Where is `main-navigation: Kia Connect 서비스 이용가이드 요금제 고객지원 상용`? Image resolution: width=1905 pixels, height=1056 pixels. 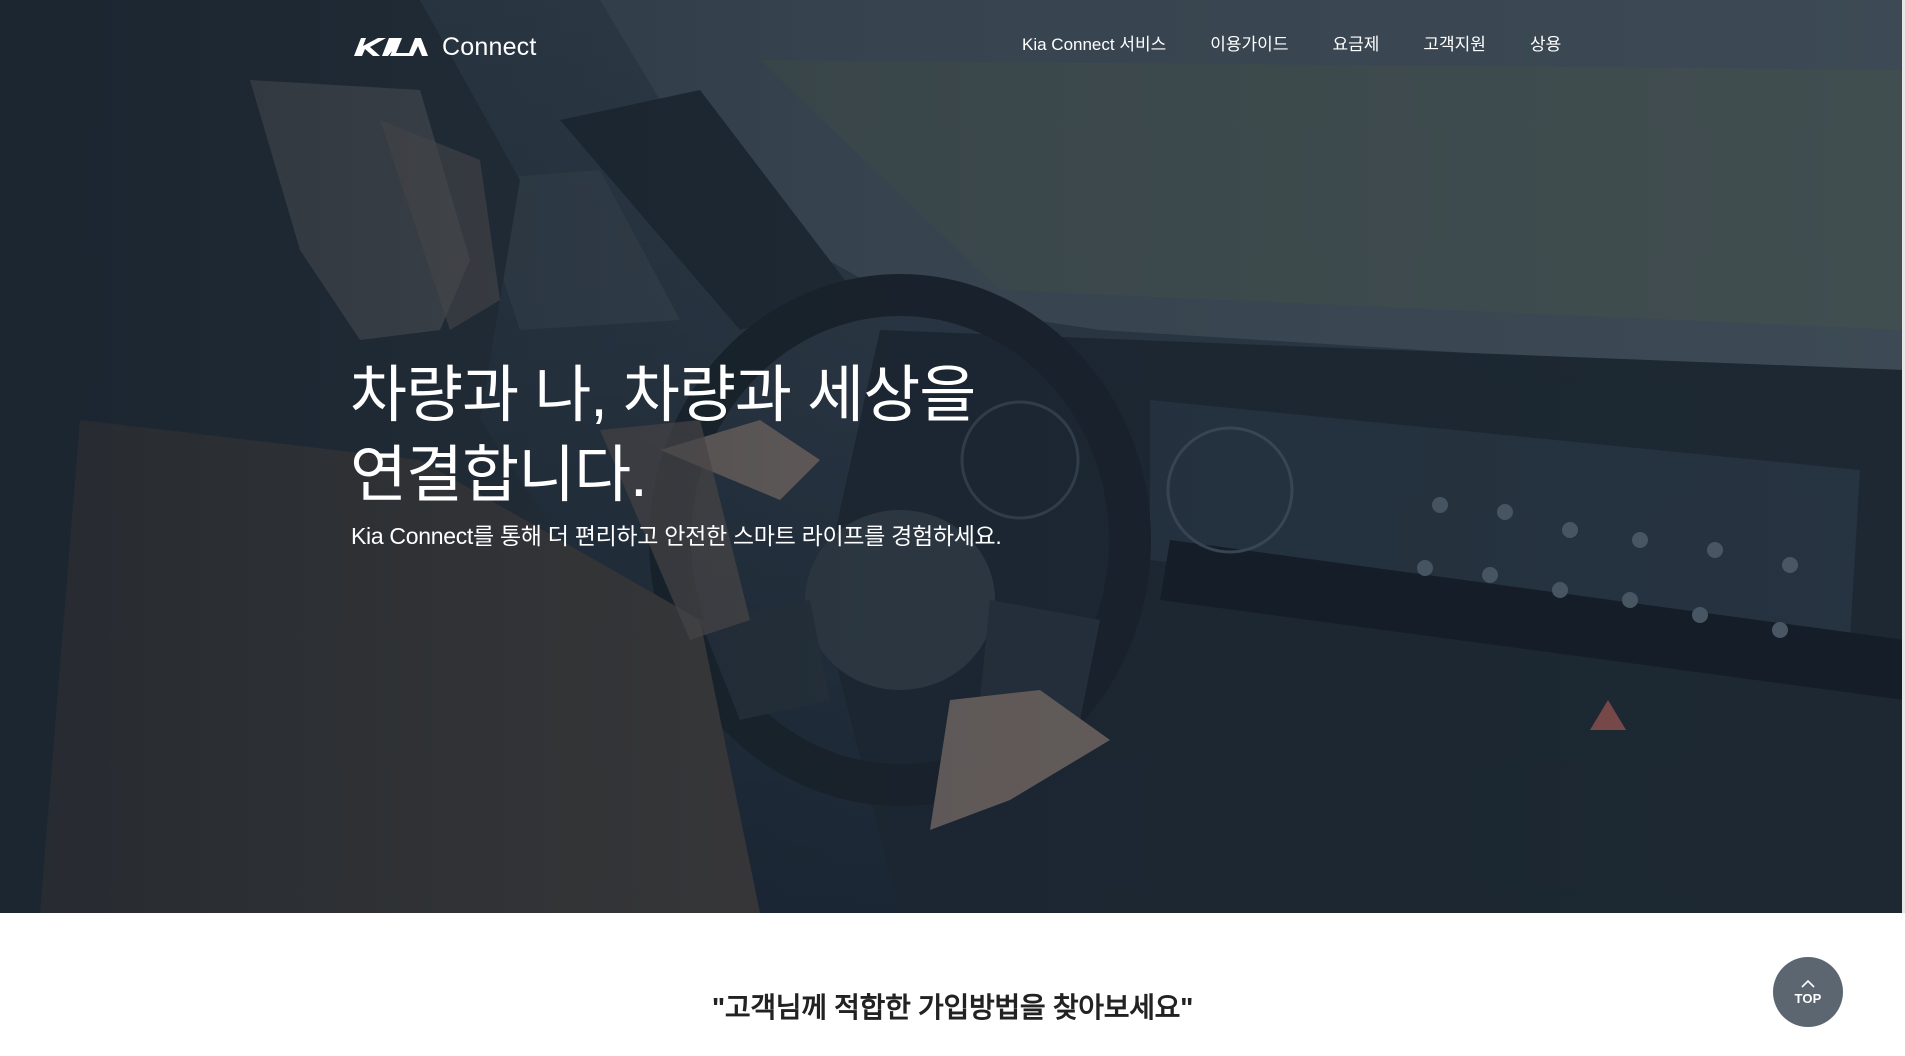
main-navigation: Kia Connect 서비스 이용가이드 요금제 고객지원 상용 is located at coordinates (1291, 45).